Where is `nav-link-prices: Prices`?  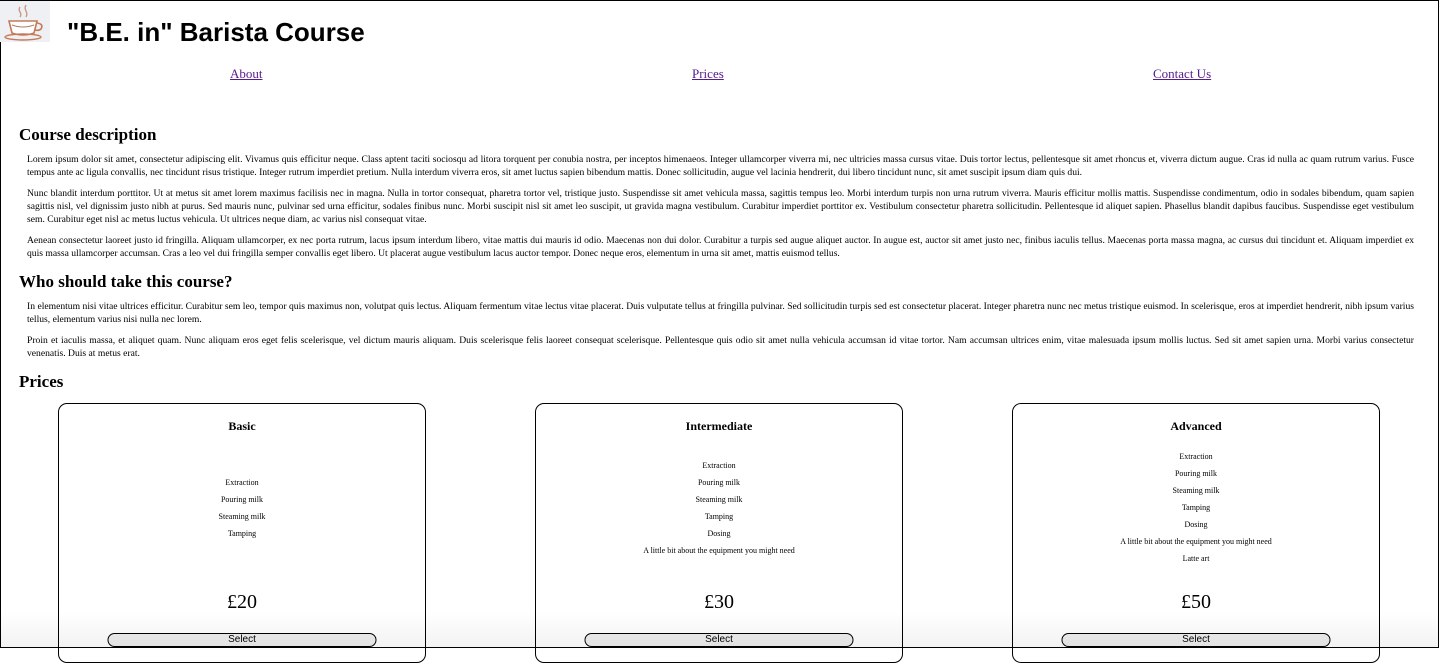
nav-link-prices: Prices is located at coordinates (708, 74).